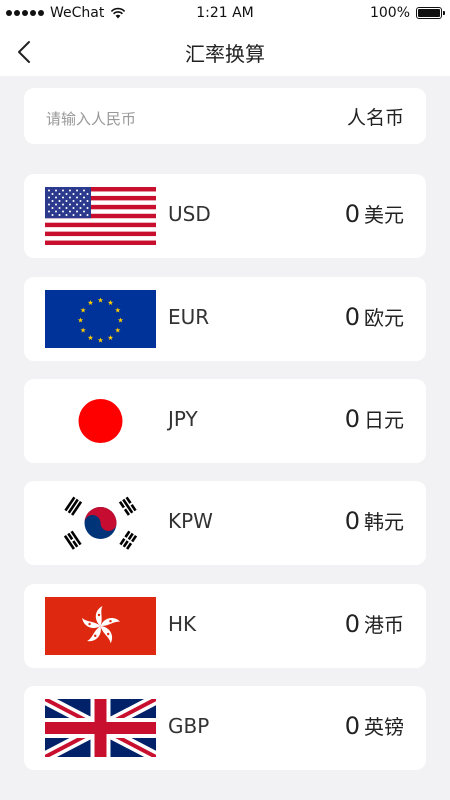  I want to click on currency-unit: 日元, so click(384, 420).